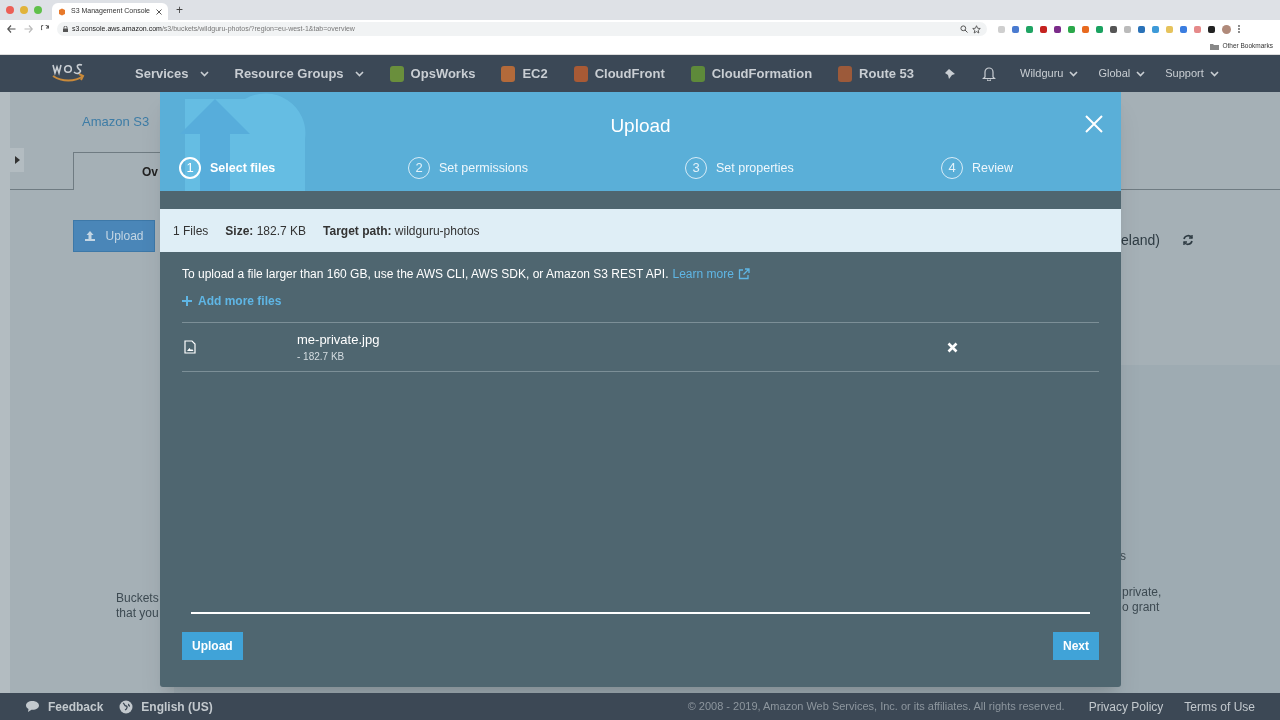 Image resolution: width=1280 pixels, height=720 pixels. Describe the element at coordinates (1122, 73) in the screenshot. I see `nav-menu: Global` at that location.